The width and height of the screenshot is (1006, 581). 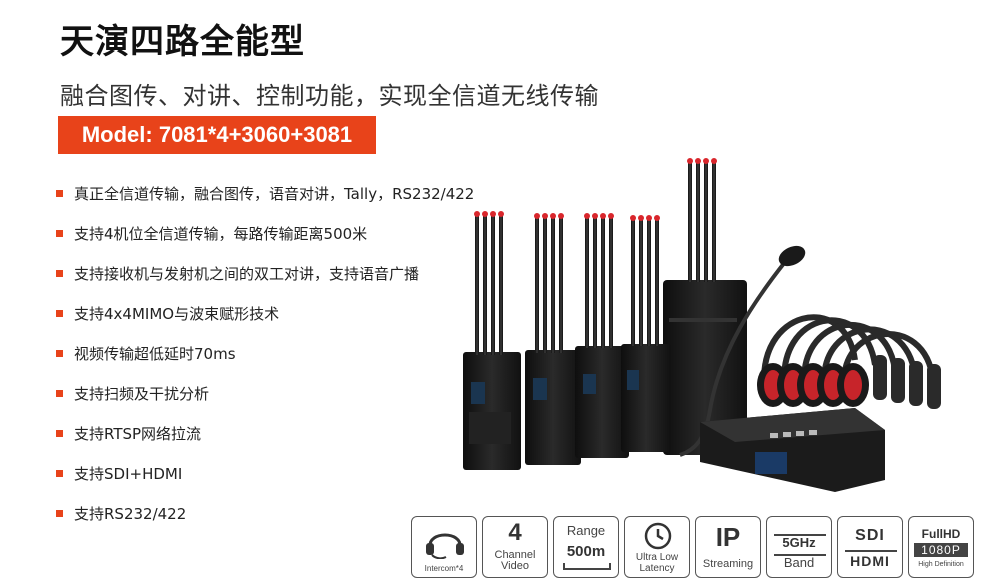 What do you see at coordinates (870, 547) in the screenshot?
I see `sdi-hdmi-badge: SDI HDMI` at bounding box center [870, 547].